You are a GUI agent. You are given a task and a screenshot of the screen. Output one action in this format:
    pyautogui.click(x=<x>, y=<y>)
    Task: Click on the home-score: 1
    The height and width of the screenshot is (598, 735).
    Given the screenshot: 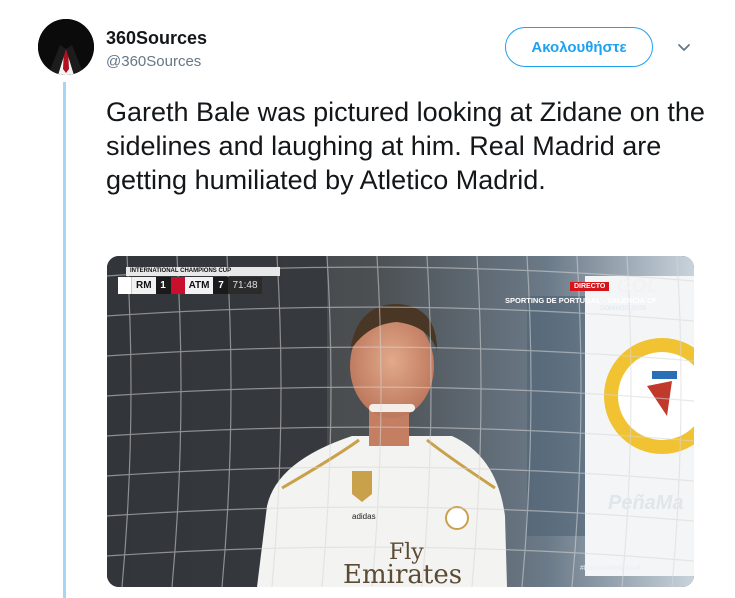 What is the action you would take?
    pyautogui.click(x=163, y=285)
    